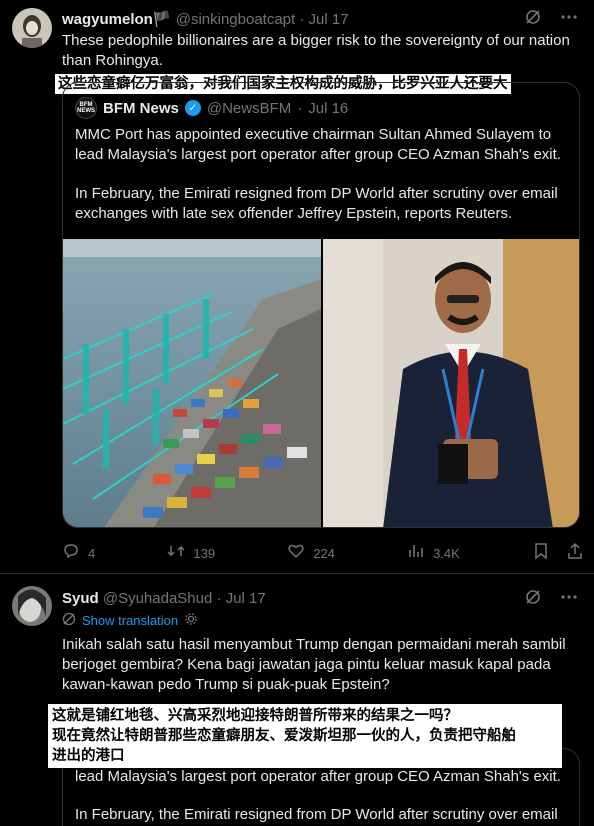 The height and width of the screenshot is (826, 594). I want to click on views-button: 3.4K, so click(433, 553).